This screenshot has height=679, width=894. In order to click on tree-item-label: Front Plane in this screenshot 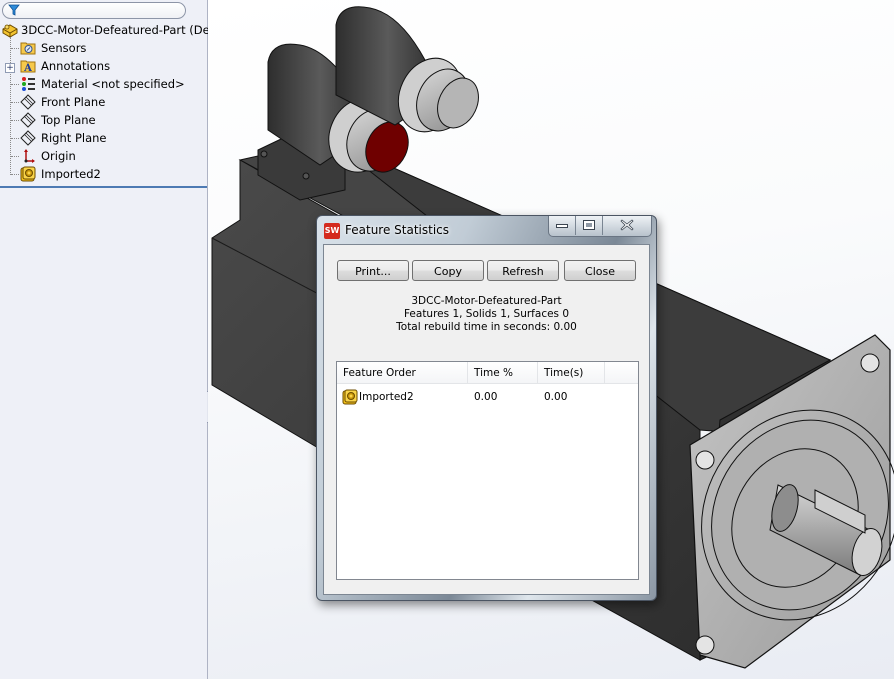, I will do `click(73, 102)`.